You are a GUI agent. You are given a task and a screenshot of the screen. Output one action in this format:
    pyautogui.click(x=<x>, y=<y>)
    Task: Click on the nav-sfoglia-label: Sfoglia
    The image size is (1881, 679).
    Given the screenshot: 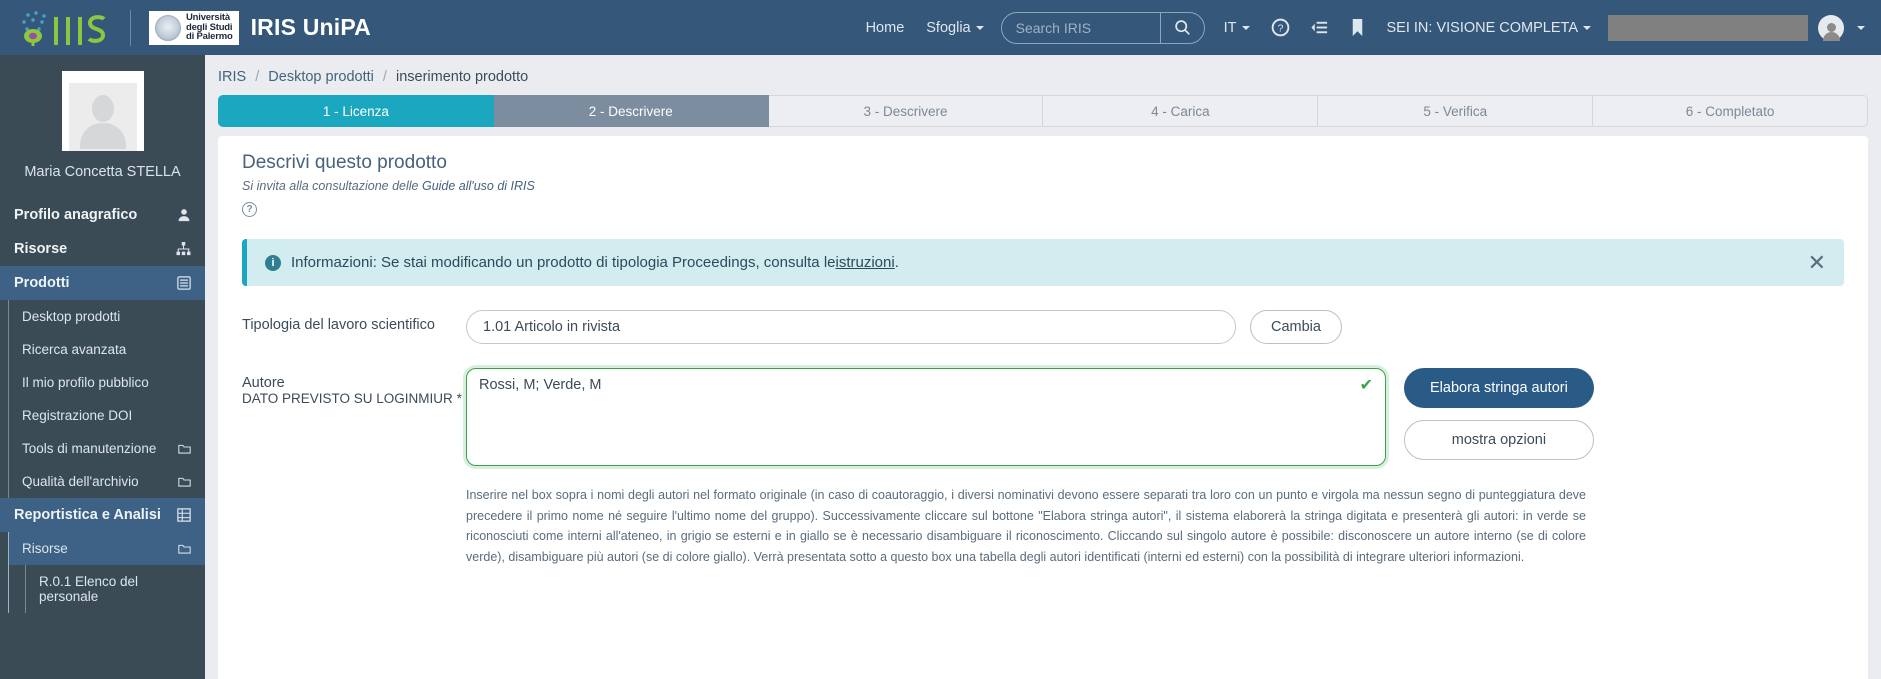 What is the action you would take?
    pyautogui.click(x=948, y=27)
    